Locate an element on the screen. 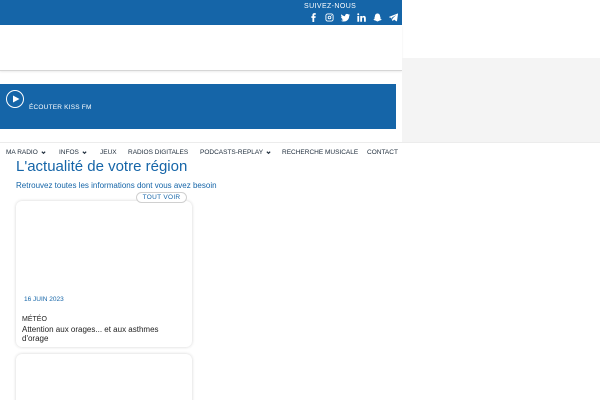  play-button is located at coordinates (15, 99).